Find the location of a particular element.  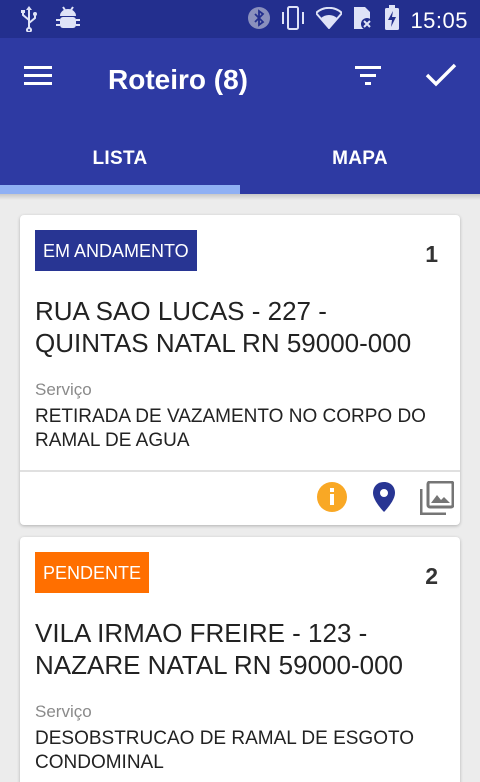

app-bar: Roteiro (8) is located at coordinates (240, 80).